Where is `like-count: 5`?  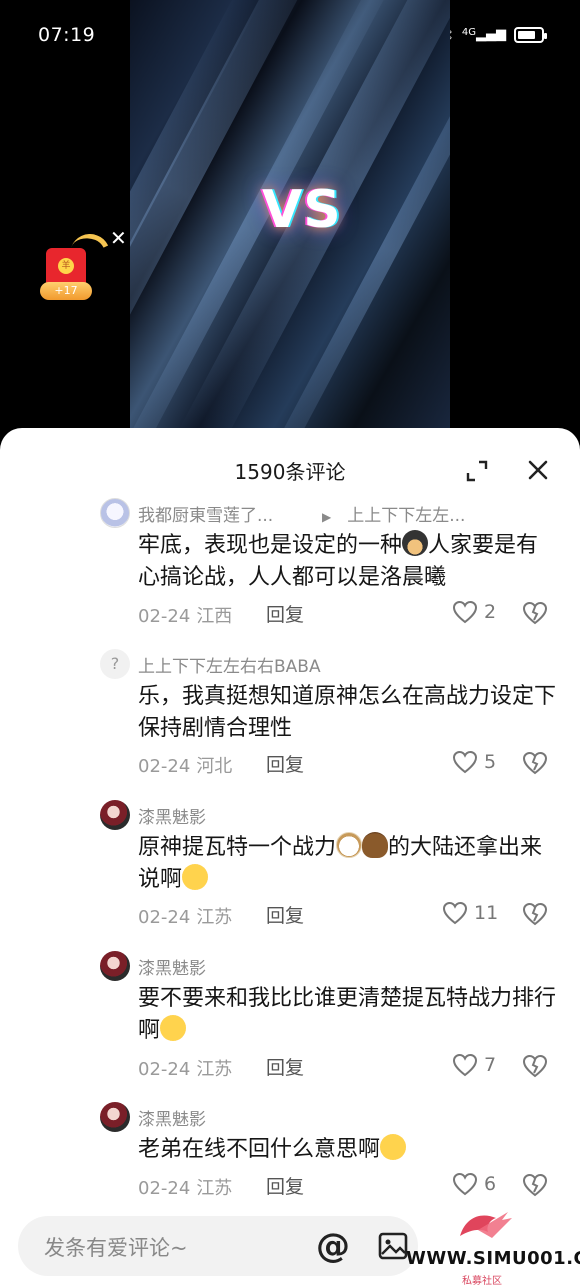
like-count: 5 is located at coordinates (490, 762).